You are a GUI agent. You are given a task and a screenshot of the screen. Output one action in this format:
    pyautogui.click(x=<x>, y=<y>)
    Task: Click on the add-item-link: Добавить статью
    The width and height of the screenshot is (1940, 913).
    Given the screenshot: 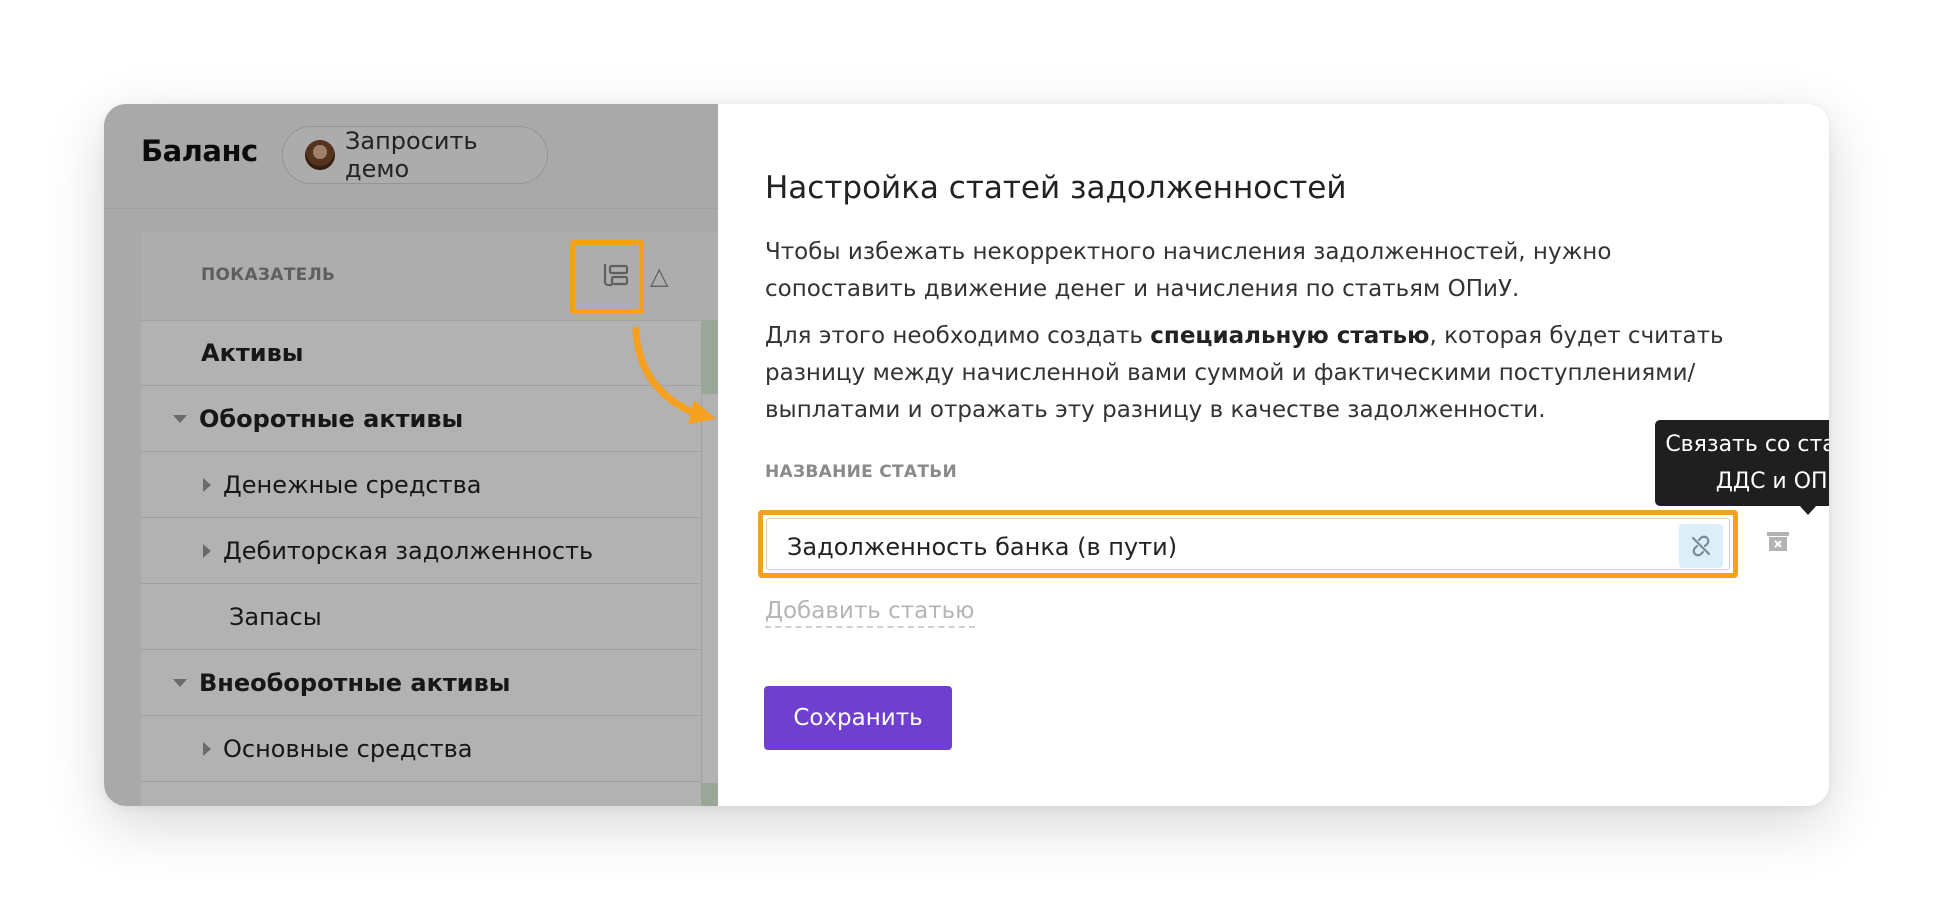 What is the action you would take?
    pyautogui.click(x=870, y=613)
    